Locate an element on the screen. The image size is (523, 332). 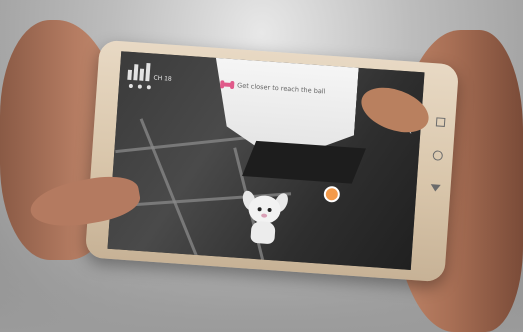
bone-icon is located at coordinates (227, 85).